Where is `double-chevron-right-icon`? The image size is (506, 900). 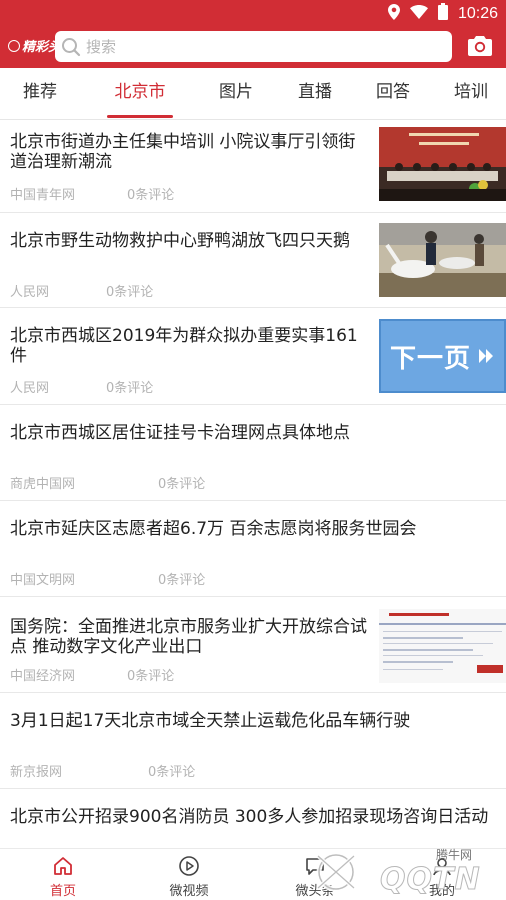
double-chevron-right-icon is located at coordinates (486, 356).